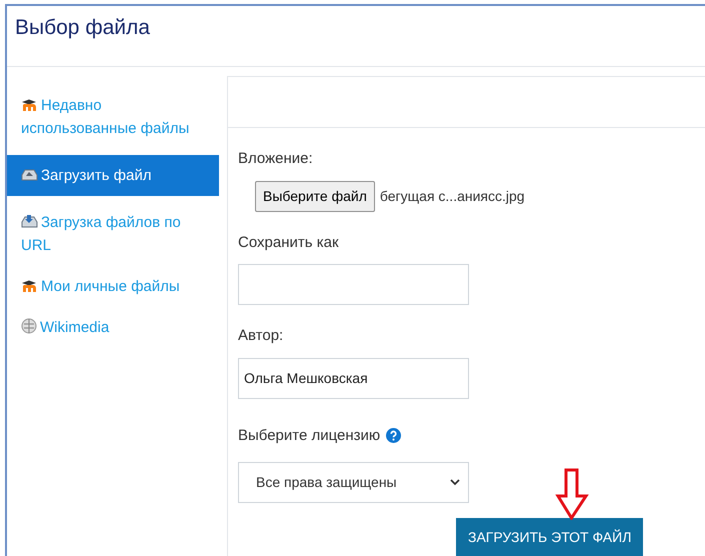 The width and height of the screenshot is (705, 556). What do you see at coordinates (113, 286) in the screenshot?
I see `sidebar-item: Мои личные файлы` at bounding box center [113, 286].